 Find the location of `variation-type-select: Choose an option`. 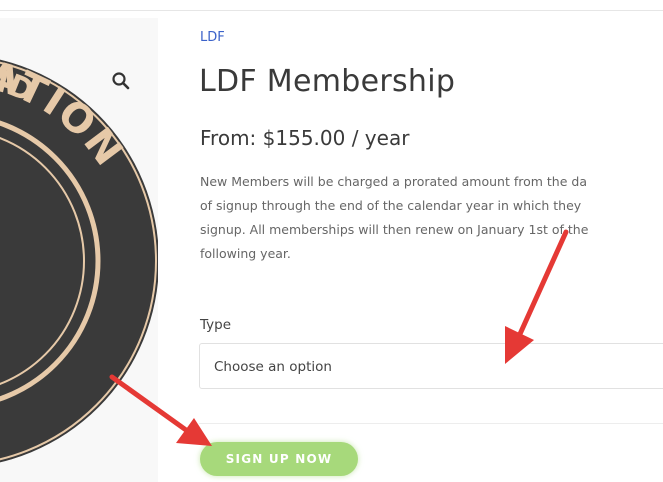

variation-type-select: Choose an option is located at coordinates (431, 366).